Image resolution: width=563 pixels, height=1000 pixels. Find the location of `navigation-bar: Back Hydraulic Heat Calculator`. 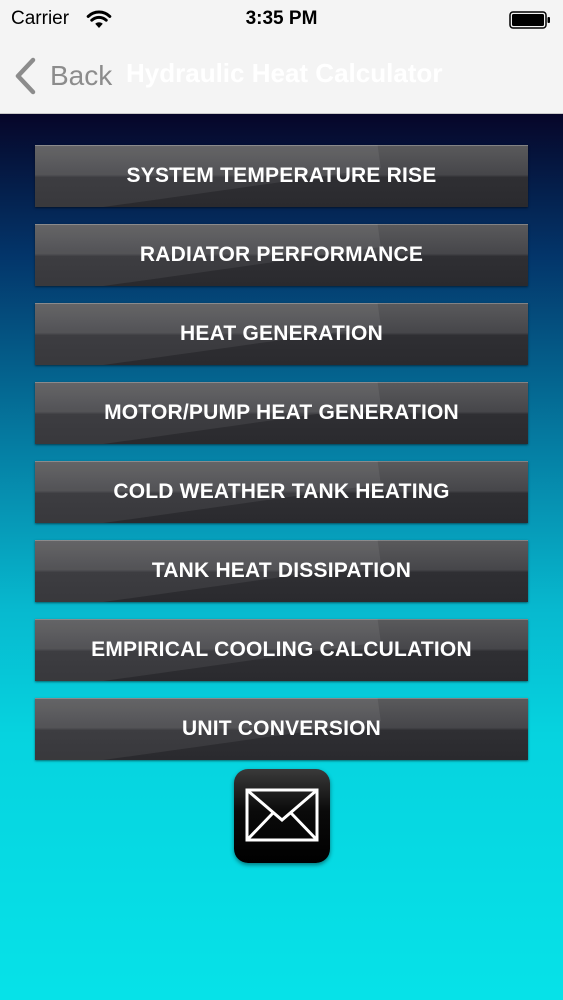

navigation-bar: Back Hydraulic Heat Calculator is located at coordinates (281, 77).